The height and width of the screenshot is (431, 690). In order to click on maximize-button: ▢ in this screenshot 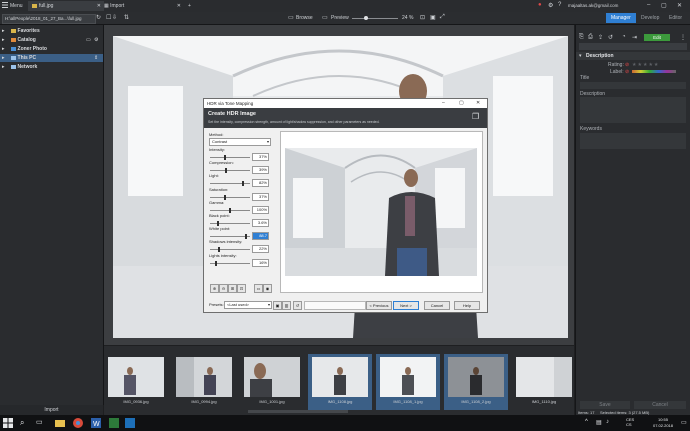, I will do `click(664, 5)`.